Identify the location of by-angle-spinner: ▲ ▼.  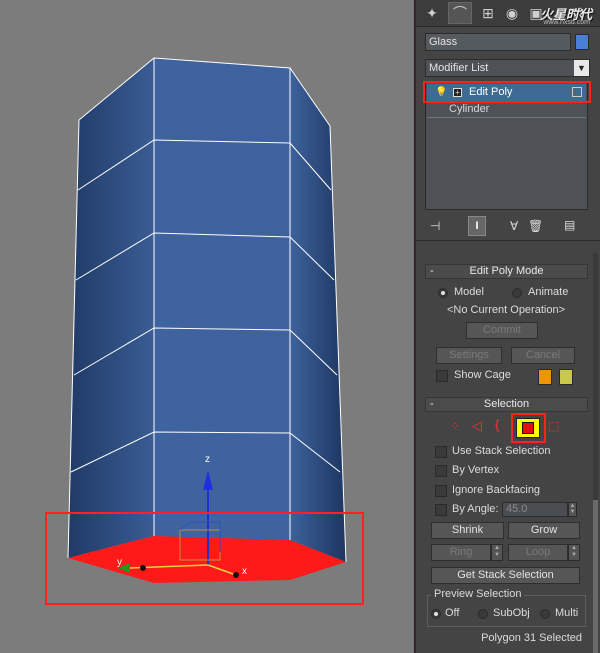
(572, 509).